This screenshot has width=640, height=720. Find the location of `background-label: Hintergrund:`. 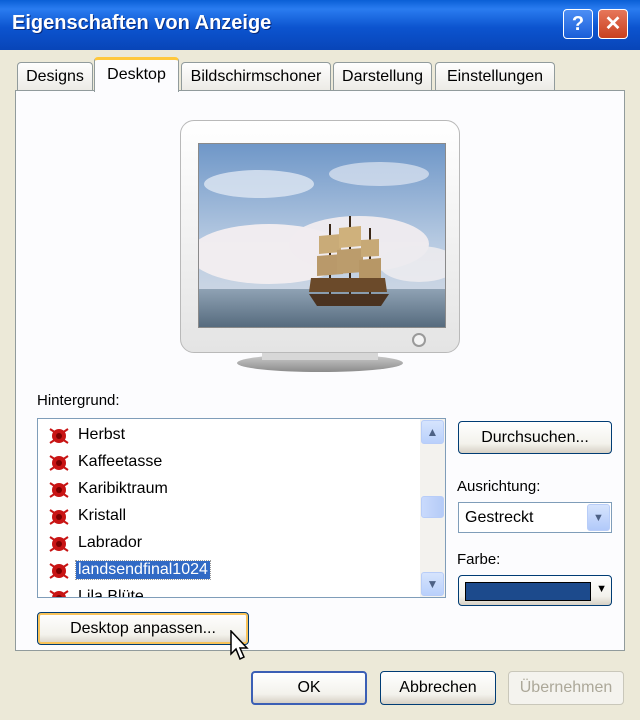

background-label: Hintergrund: is located at coordinates (78, 400).